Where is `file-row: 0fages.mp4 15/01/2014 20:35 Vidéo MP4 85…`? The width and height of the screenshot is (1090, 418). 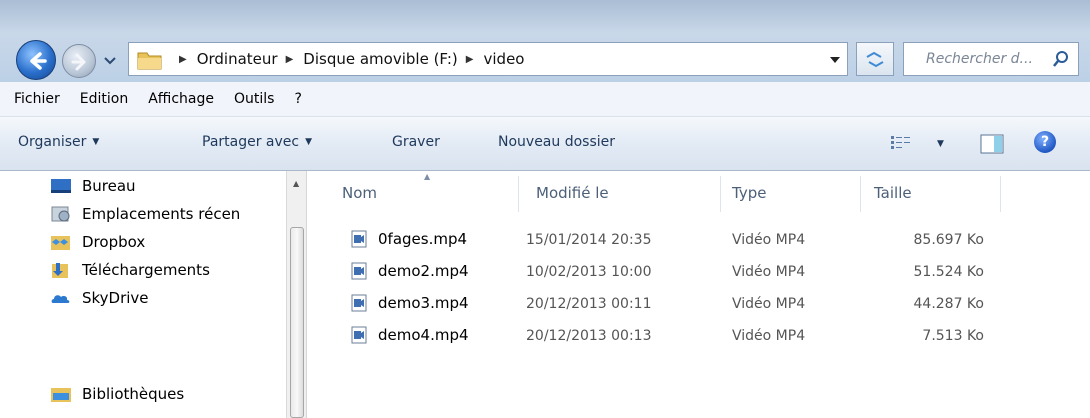 file-row: 0fages.mp4 15/01/2014 20:35 Vidéo MP4 85… is located at coordinates (670, 243).